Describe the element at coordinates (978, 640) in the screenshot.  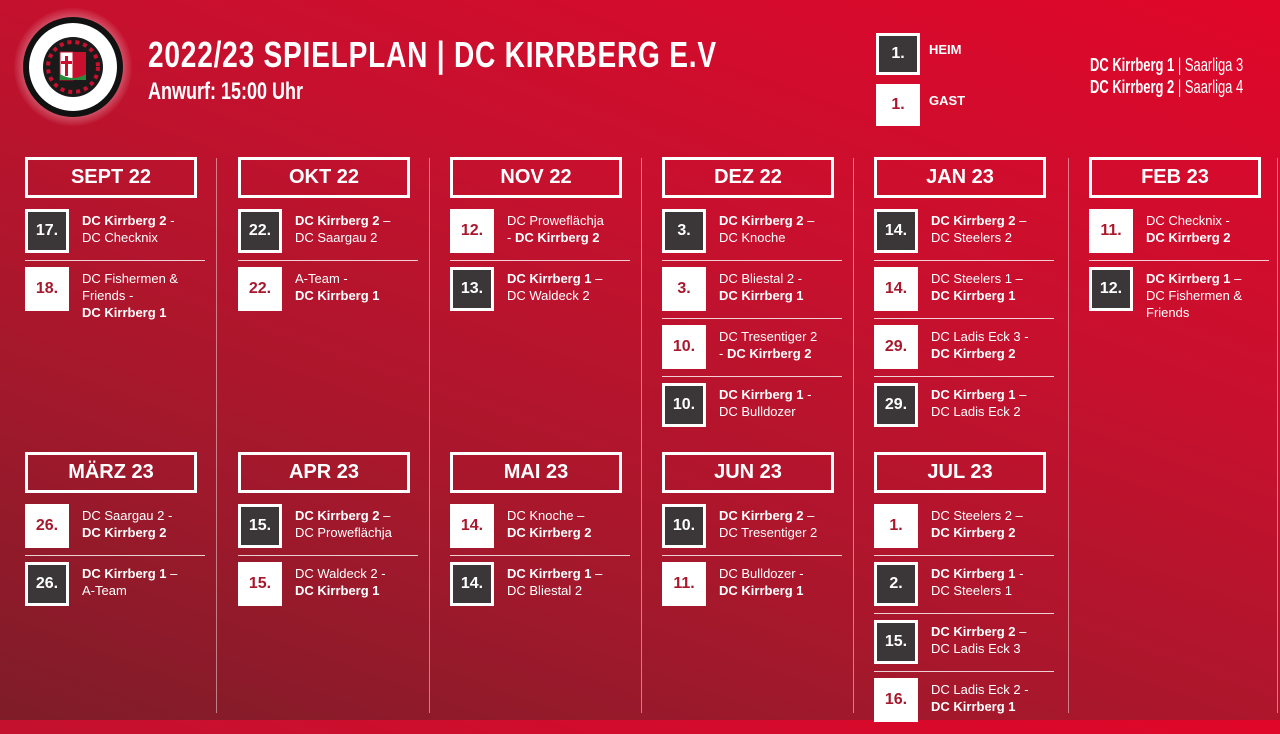
I see `match-teams: DC Kirrberg 2 – DC Ladis Eck 3` at that location.